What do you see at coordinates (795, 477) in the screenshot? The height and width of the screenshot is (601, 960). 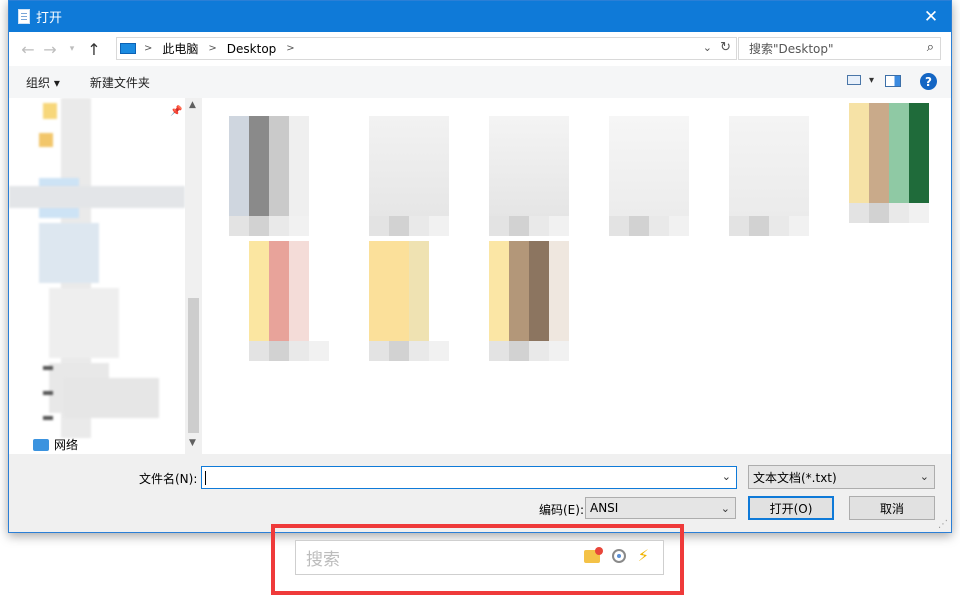 I see `filetype-value: 文本文档(*.txt)` at bounding box center [795, 477].